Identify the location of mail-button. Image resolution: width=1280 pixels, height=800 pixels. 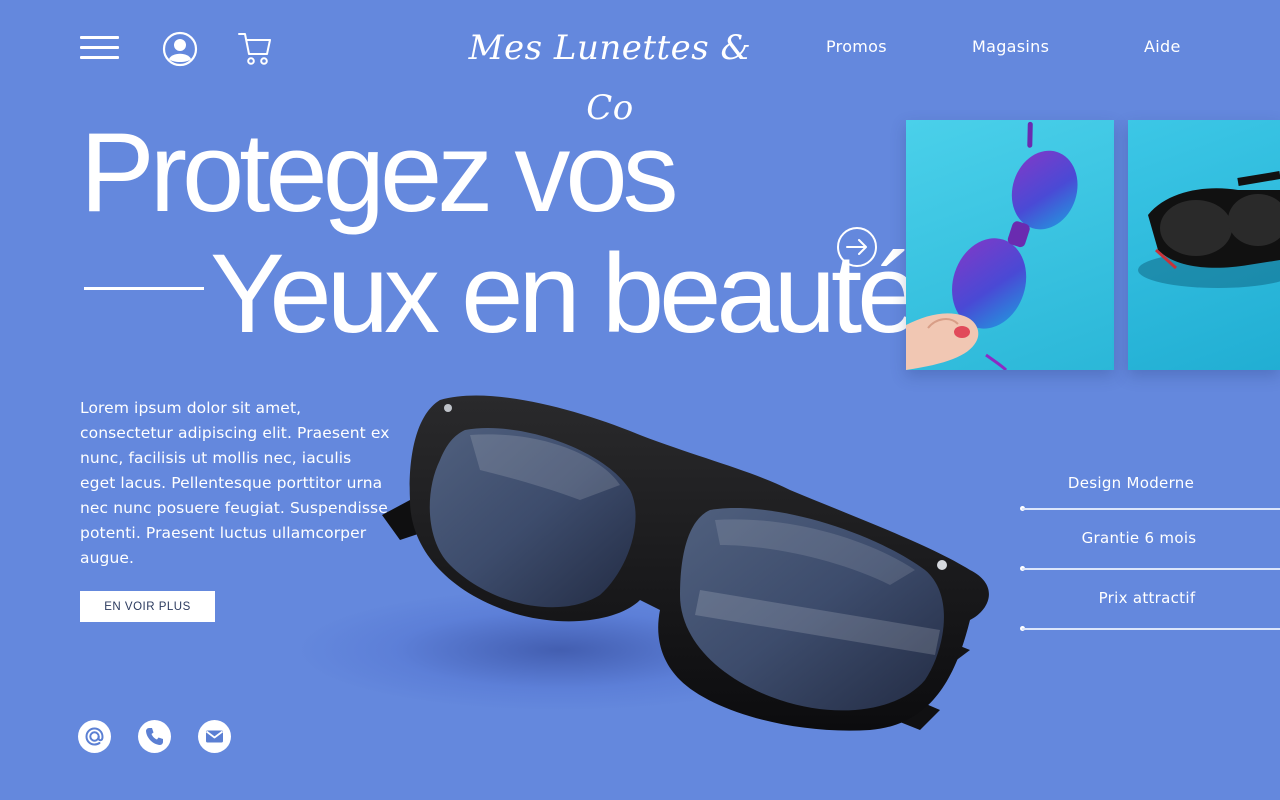
(214, 736).